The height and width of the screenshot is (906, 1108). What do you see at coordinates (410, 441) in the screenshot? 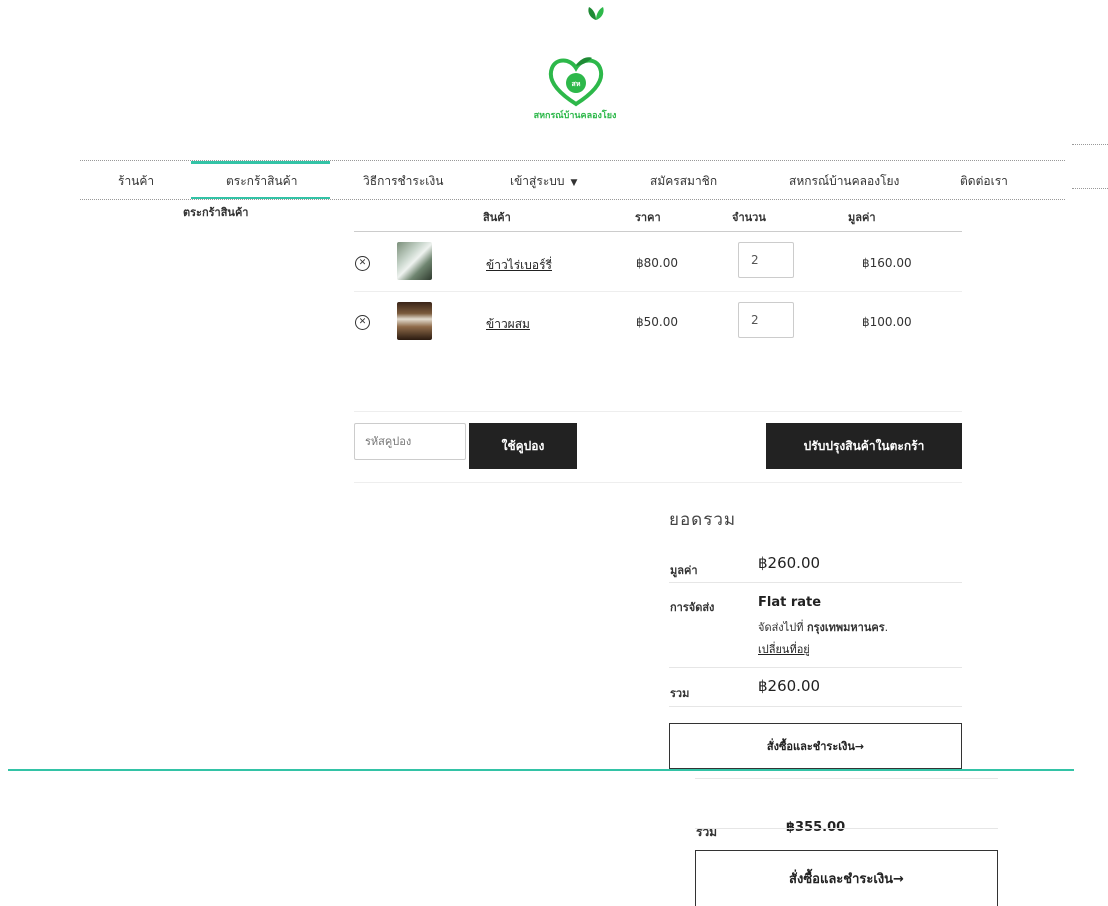
I see `coupon-input` at bounding box center [410, 441].